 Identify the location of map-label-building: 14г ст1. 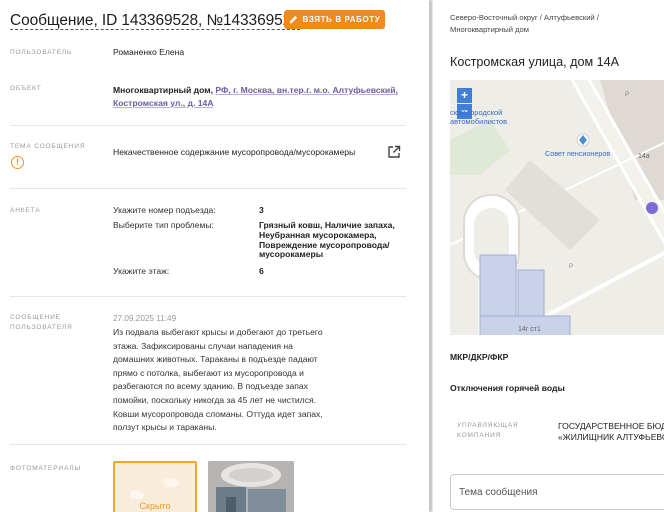
(529, 329).